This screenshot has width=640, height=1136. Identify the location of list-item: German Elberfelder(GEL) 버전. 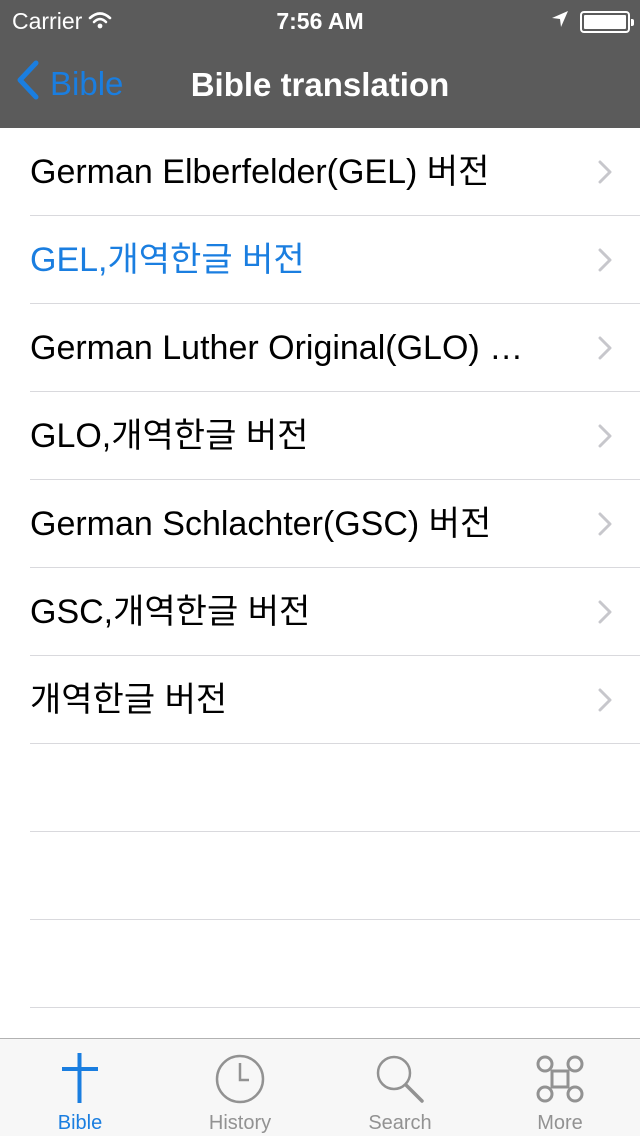
(320, 172).